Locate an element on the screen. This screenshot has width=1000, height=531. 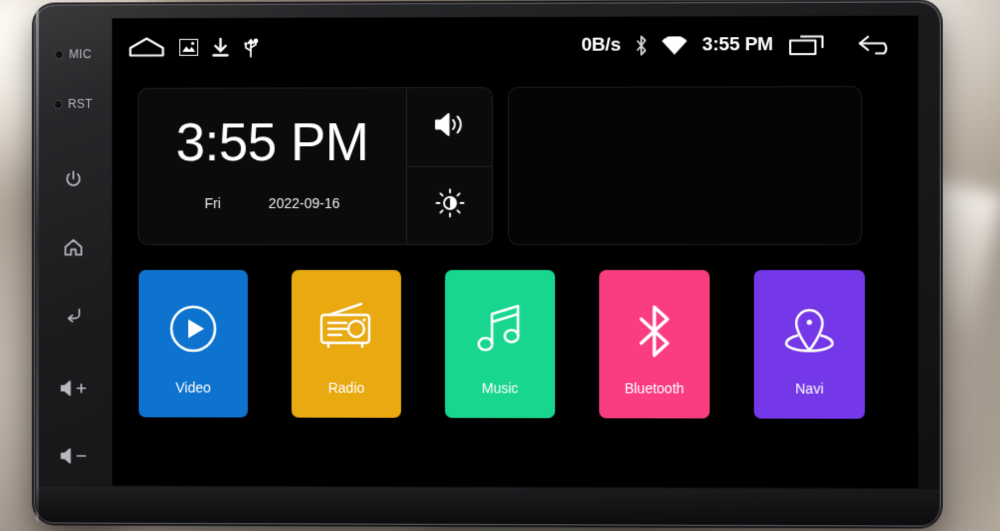
app-tile-label: Radio is located at coordinates (346, 387).